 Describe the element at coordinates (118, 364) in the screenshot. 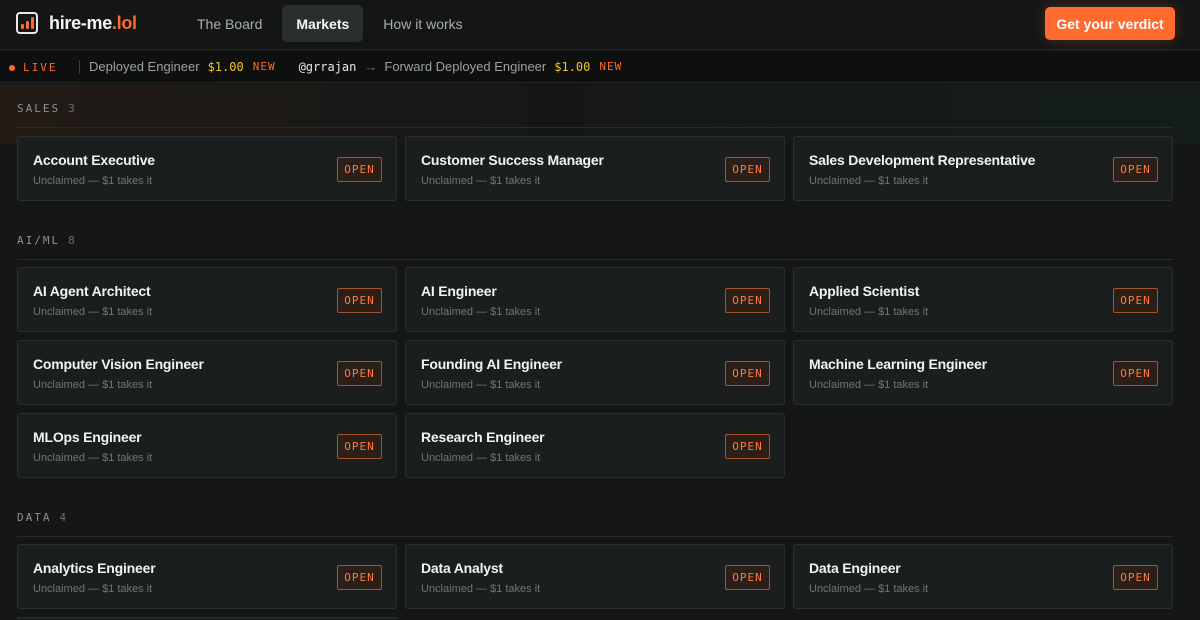

I see `role-title: Computer Vision Engineer` at that location.